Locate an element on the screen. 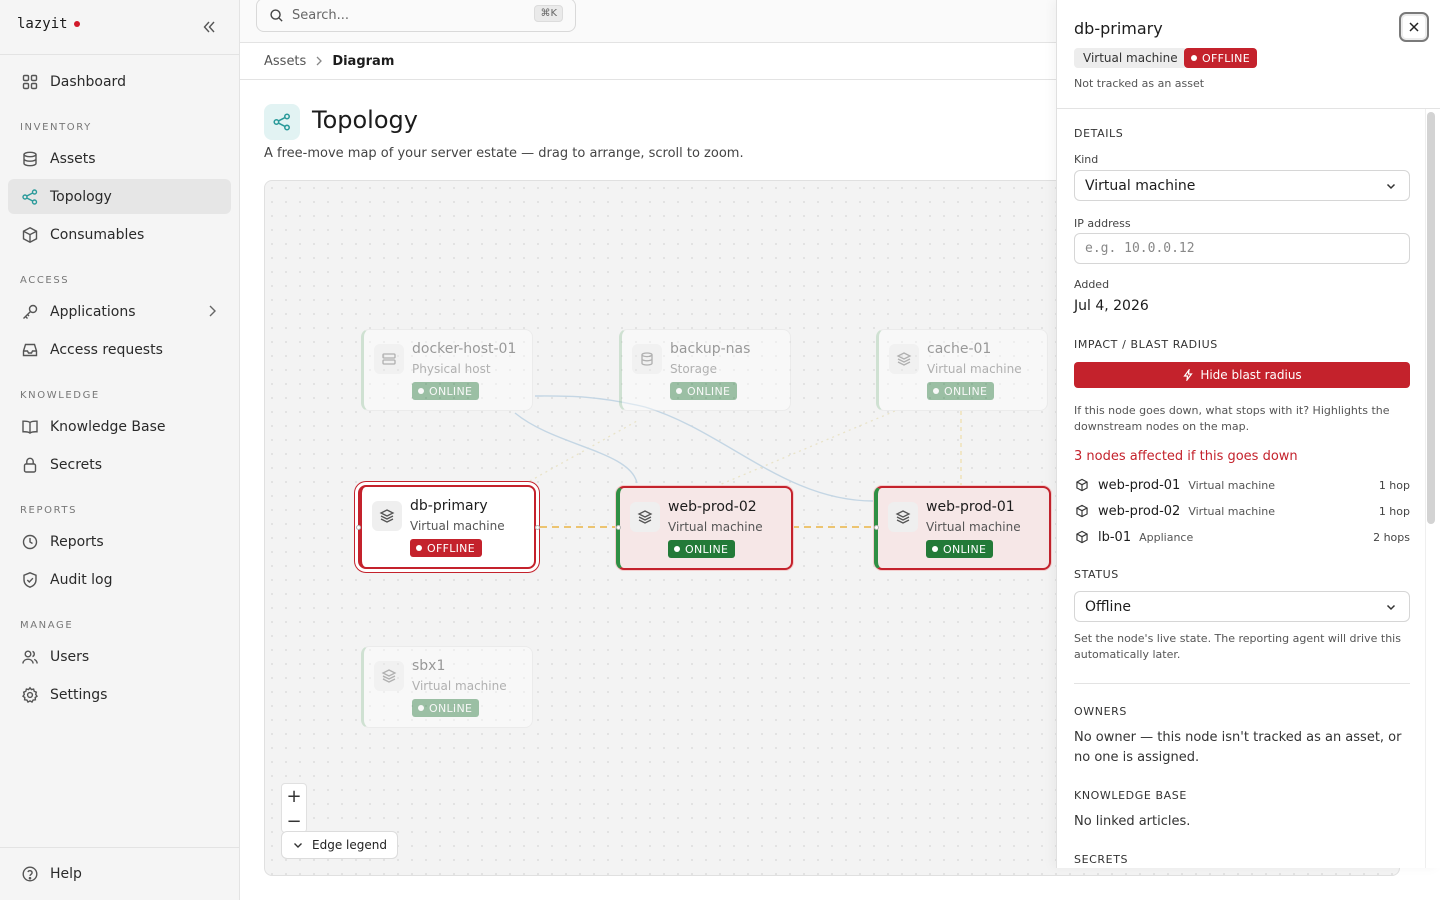 Image resolution: width=1440 pixels, height=900 pixels. knowledge-base-heading: KNOWLEDGE BASE is located at coordinates (1130, 795).